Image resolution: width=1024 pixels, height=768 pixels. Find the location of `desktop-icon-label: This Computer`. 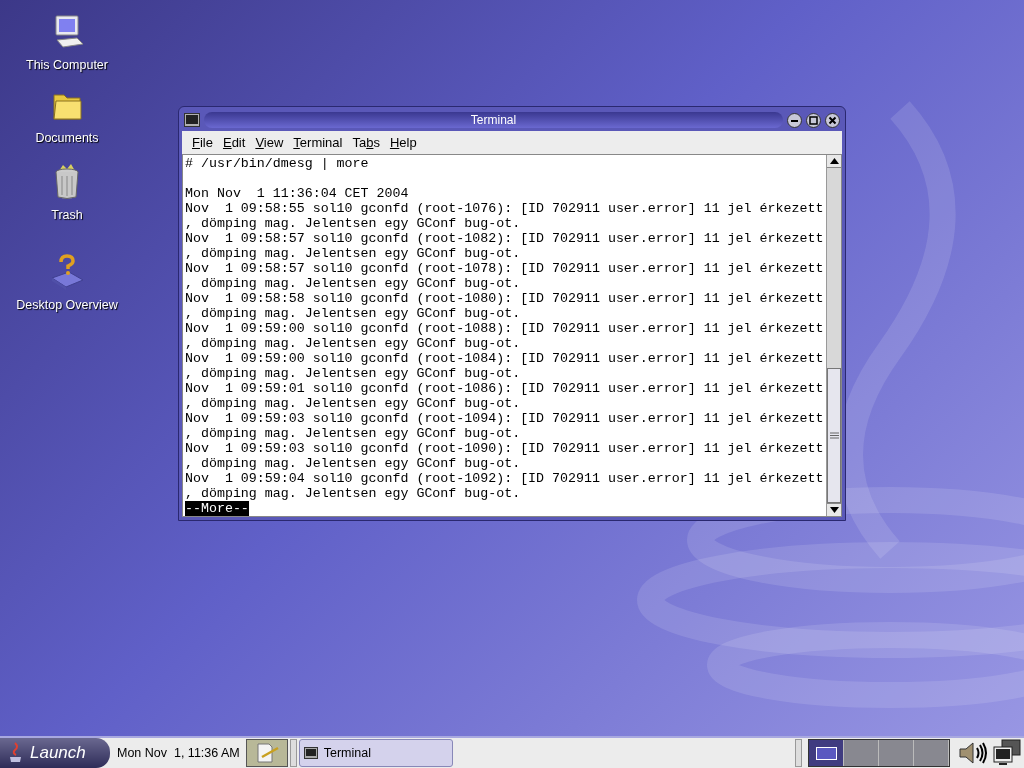

desktop-icon-label: This Computer is located at coordinates (67, 65).